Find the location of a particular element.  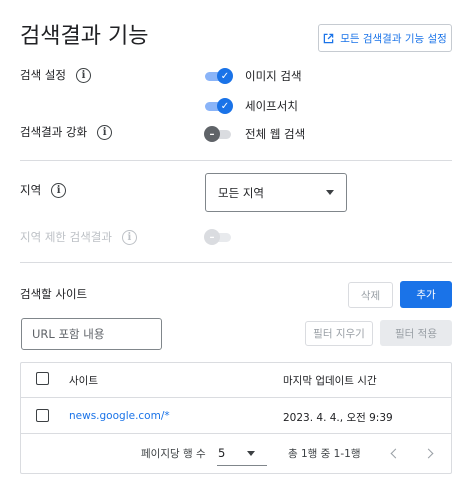

web-search-toggle: – is located at coordinates (218, 134).